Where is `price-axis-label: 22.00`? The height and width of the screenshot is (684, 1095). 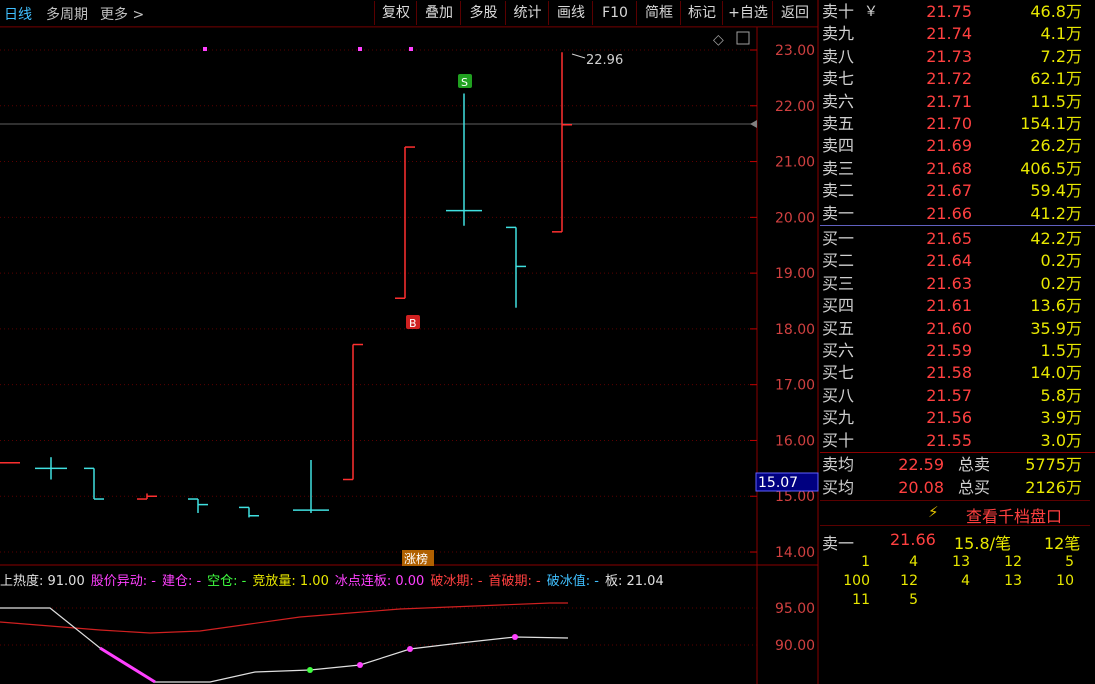 price-axis-label: 22.00 is located at coordinates (795, 107).